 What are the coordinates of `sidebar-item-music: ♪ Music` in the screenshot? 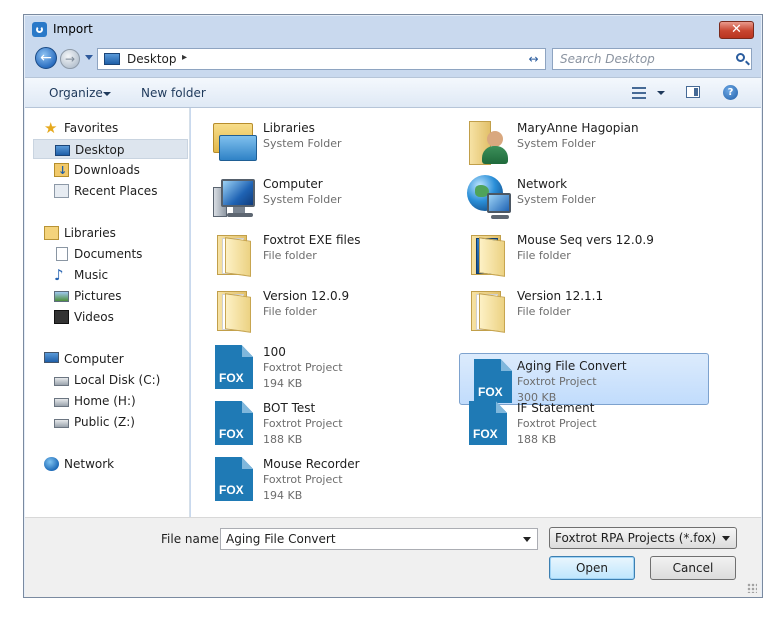 It's located at (119, 275).